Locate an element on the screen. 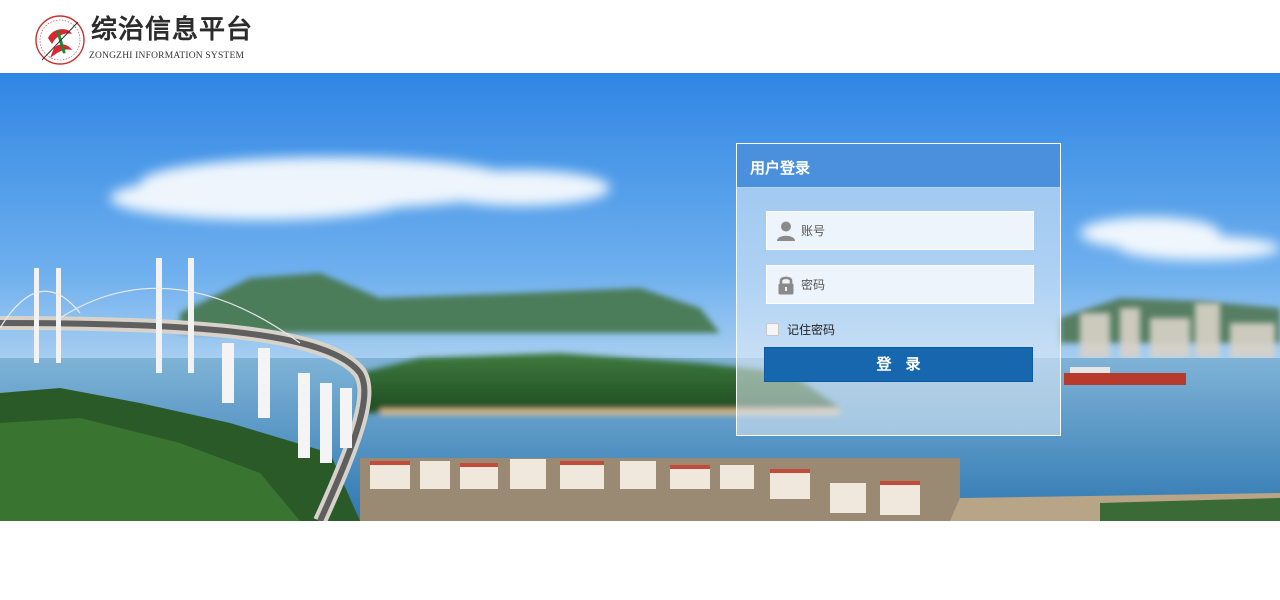 This screenshot has width=1280, height=600. username-field is located at coordinates (900, 230).